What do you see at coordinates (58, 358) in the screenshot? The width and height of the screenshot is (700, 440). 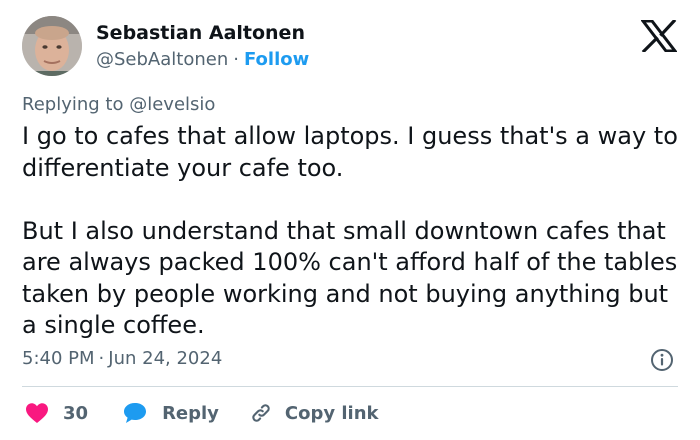 I see `tweet-time: 5:40 PM` at bounding box center [58, 358].